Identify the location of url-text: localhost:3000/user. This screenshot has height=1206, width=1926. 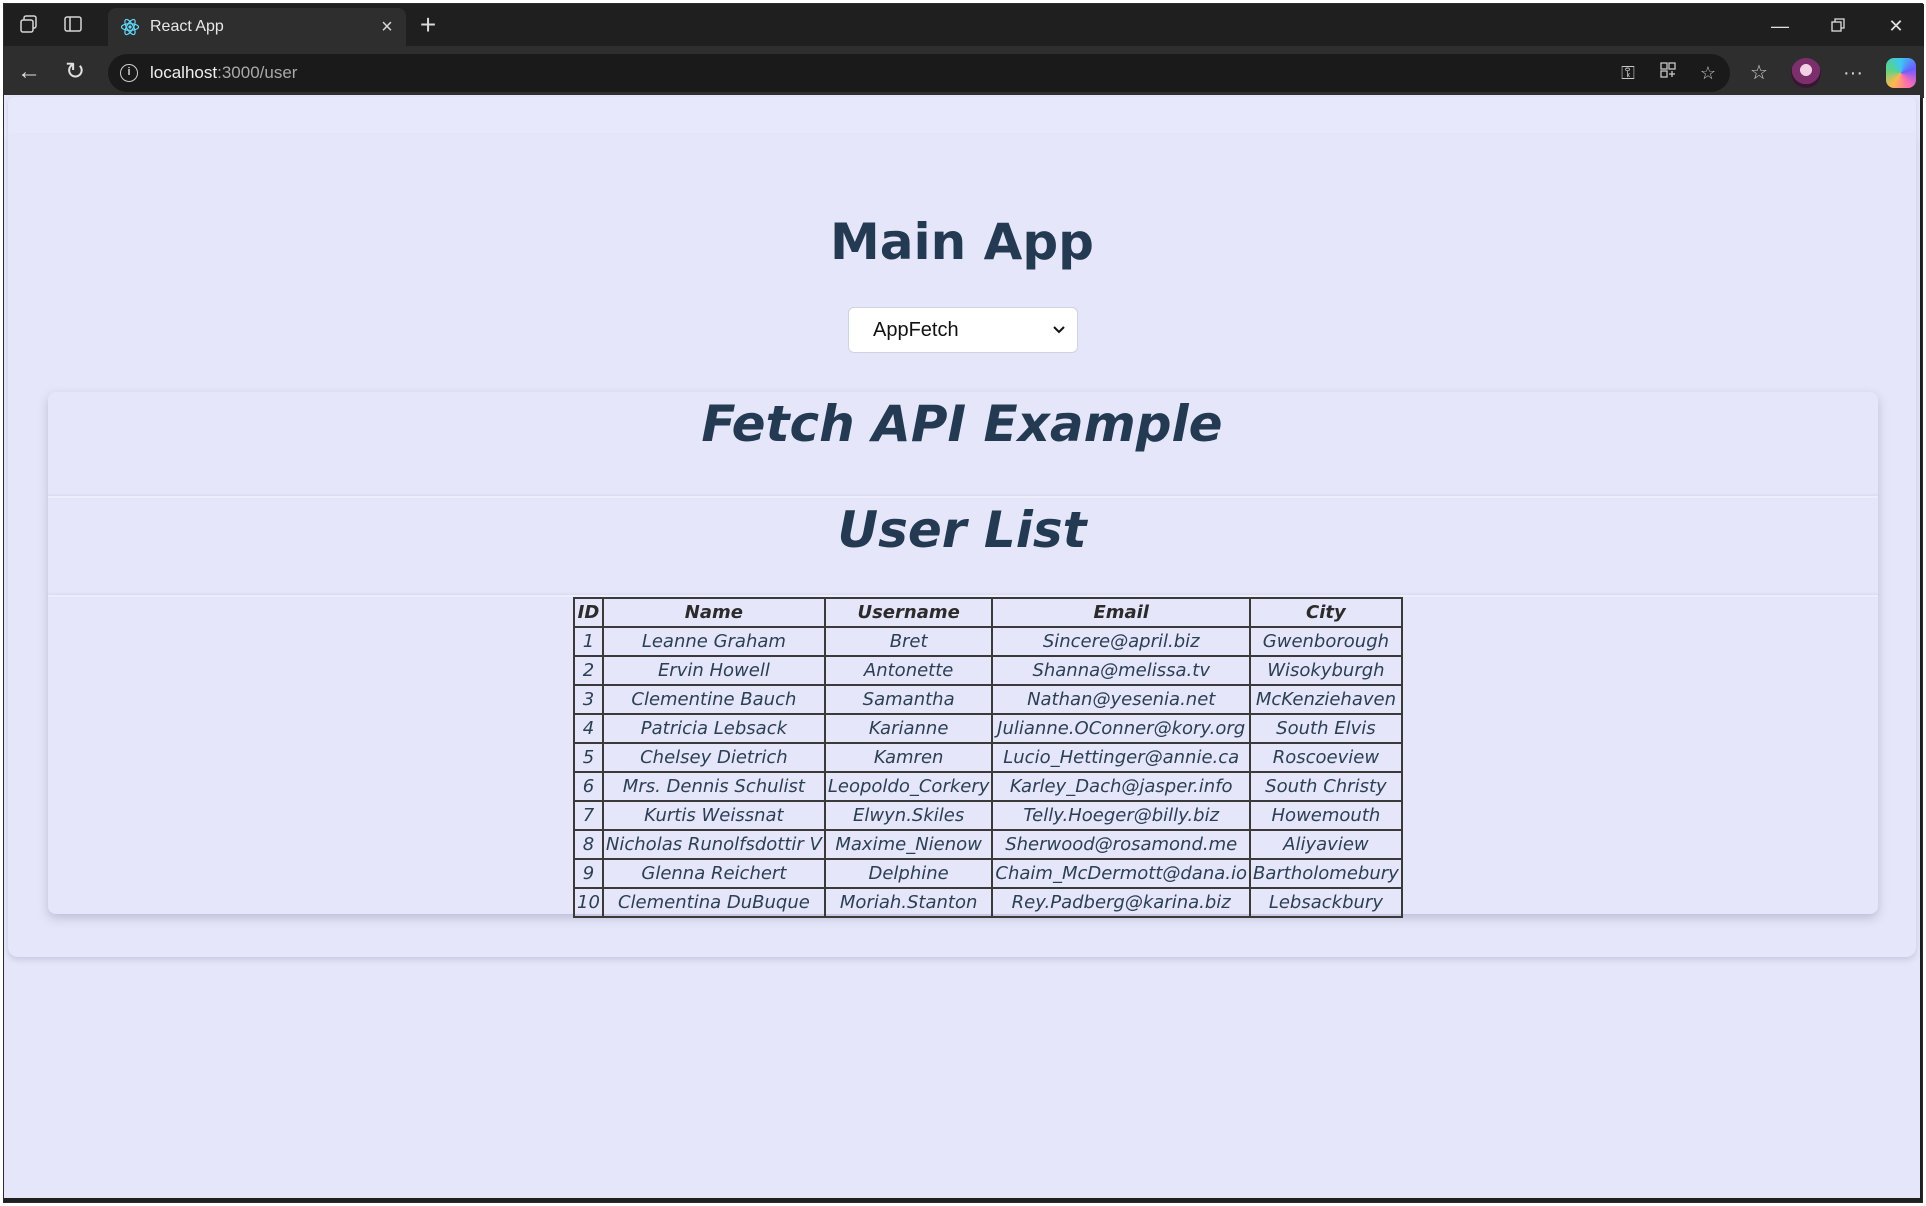
(223, 73).